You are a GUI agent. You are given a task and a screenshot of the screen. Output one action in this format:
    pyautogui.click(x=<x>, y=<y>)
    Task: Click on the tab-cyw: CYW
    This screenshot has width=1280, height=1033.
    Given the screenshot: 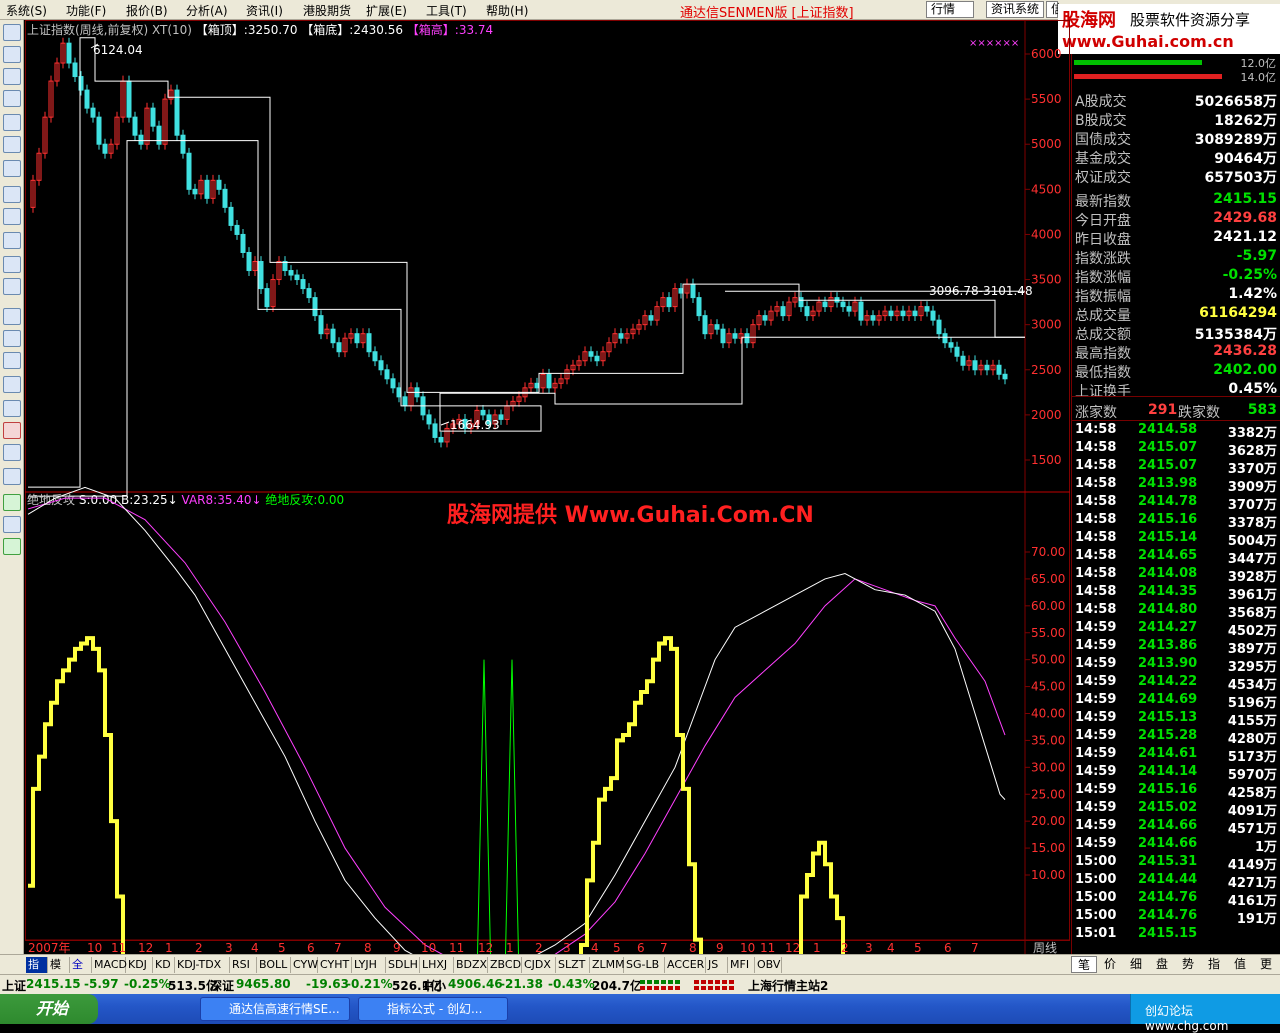 What is the action you would take?
    pyautogui.click(x=304, y=965)
    